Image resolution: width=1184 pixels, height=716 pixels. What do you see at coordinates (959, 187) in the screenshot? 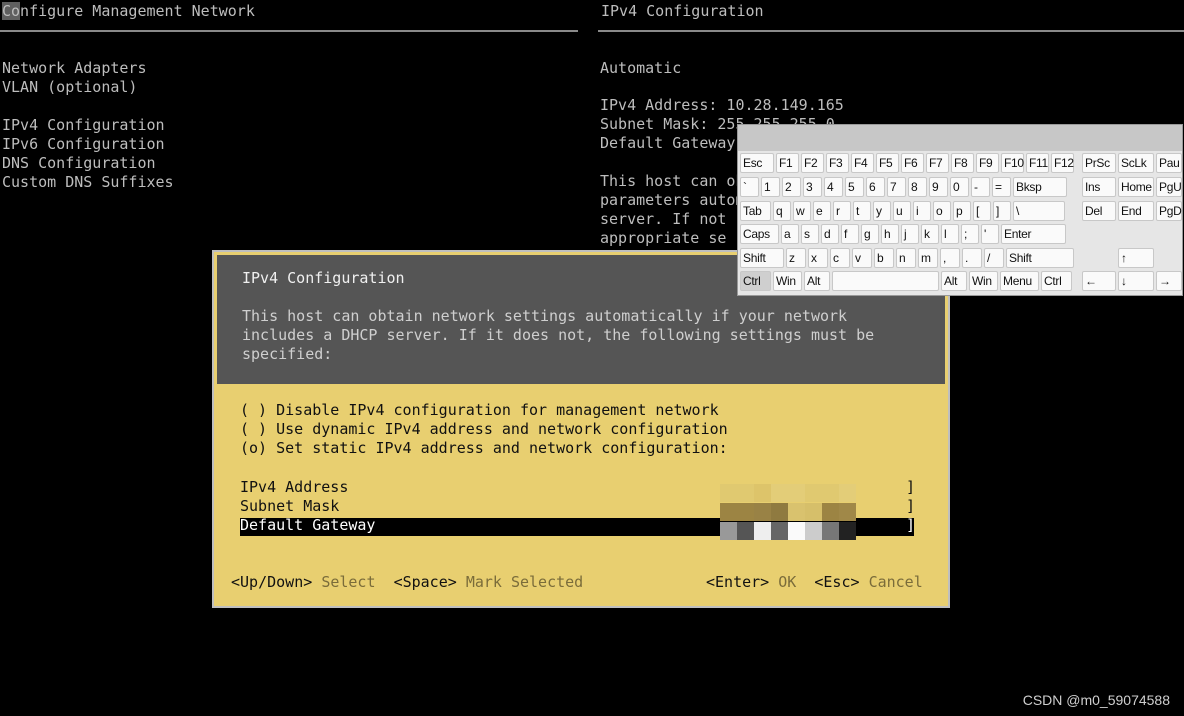
I see `key-0: 0` at bounding box center [959, 187].